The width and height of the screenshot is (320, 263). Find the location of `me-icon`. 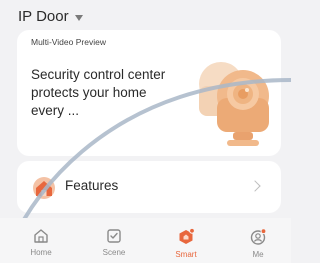

me-icon is located at coordinates (258, 236).